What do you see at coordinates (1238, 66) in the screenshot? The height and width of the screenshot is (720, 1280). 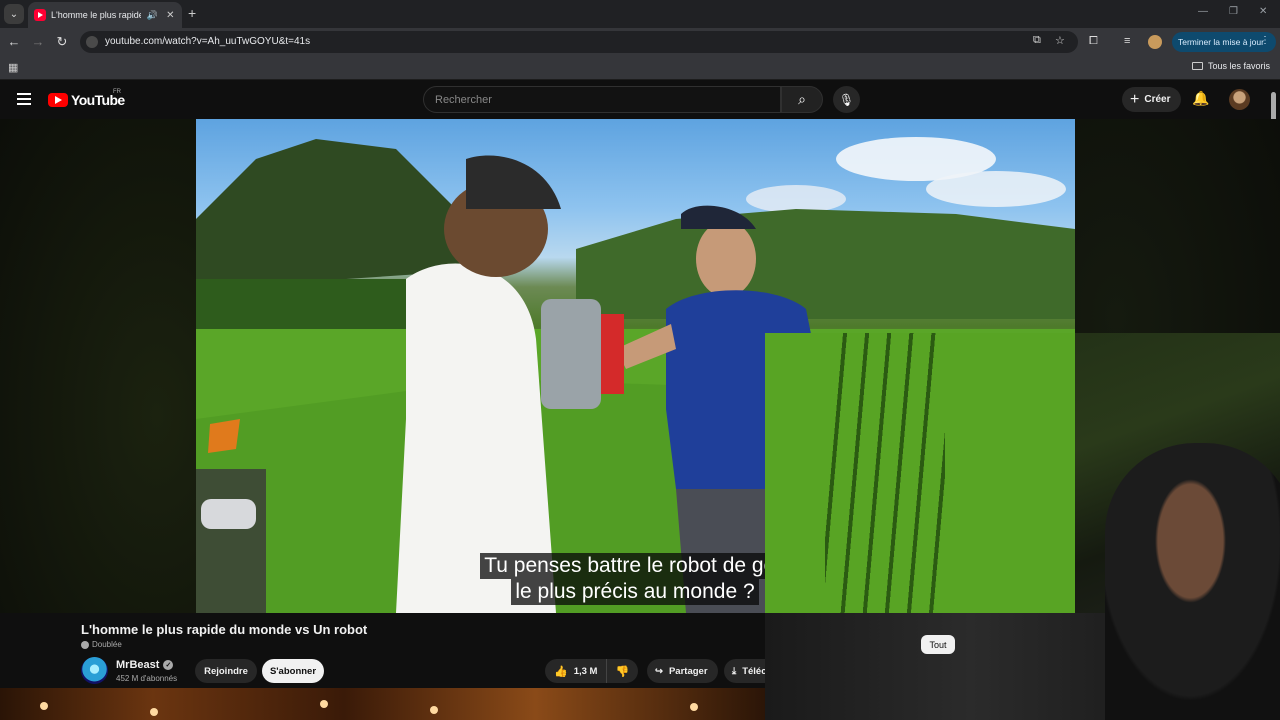 I see `all-bookmarks-label: Tous les favoris` at bounding box center [1238, 66].